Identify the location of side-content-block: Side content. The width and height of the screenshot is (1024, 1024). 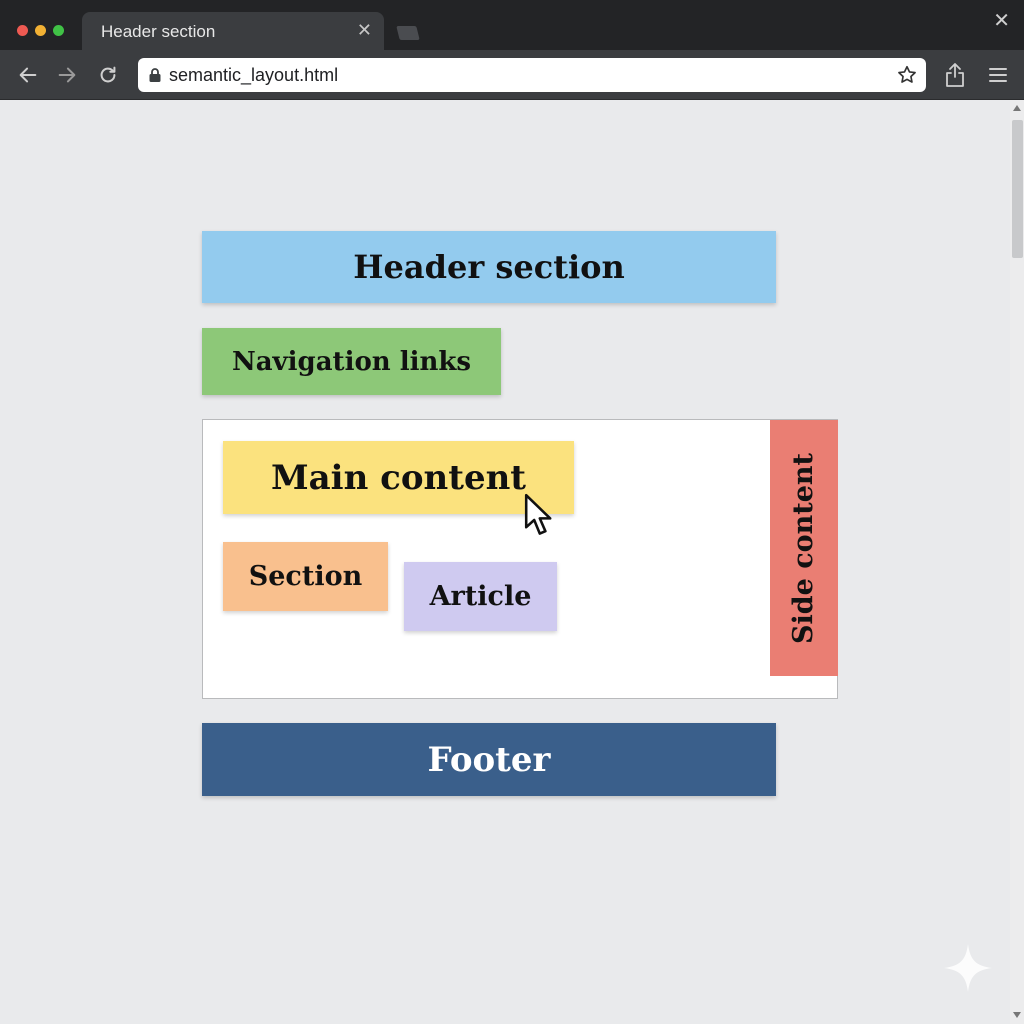
(804, 548).